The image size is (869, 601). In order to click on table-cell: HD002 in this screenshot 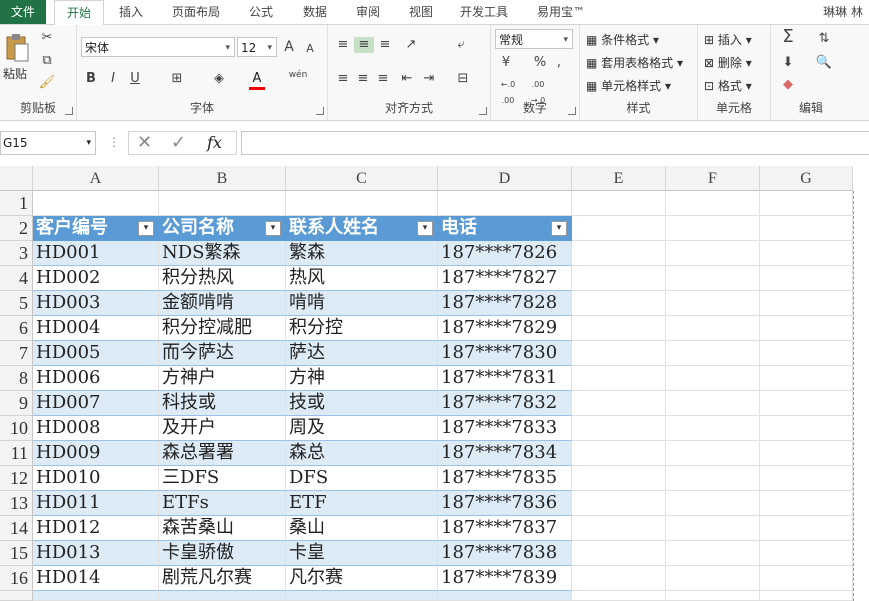, I will do `click(96, 278)`.